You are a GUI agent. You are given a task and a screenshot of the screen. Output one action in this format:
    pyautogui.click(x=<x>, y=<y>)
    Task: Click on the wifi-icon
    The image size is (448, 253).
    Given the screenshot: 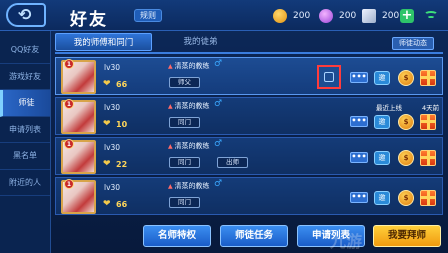 What is the action you would take?
    pyautogui.click(x=431, y=15)
    